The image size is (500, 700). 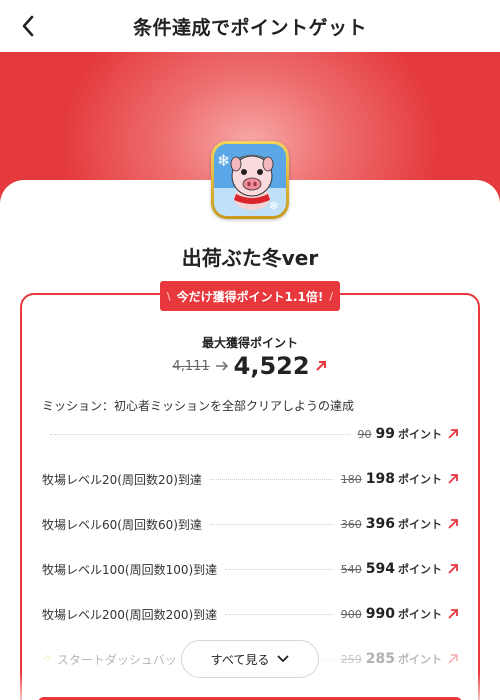 I want to click on pig-app-icon: ❄ ❄, so click(x=250, y=180).